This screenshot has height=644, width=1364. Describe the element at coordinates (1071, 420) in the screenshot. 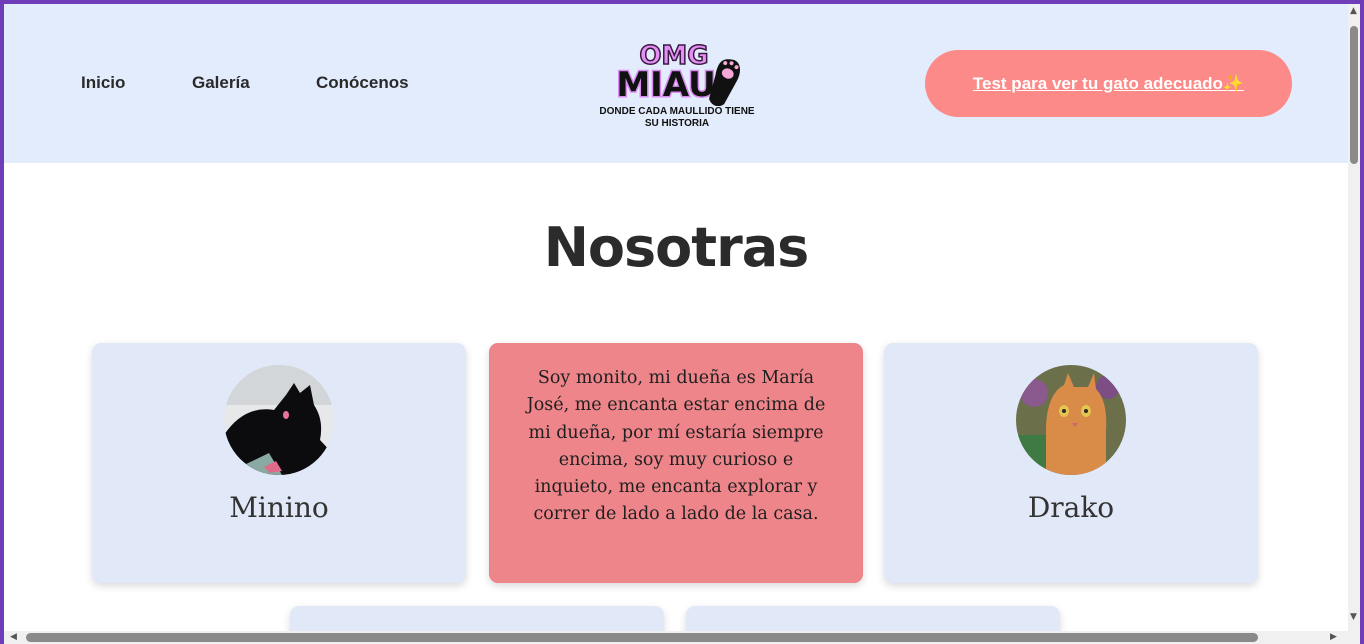

I see `avatar-orange-cat` at that location.